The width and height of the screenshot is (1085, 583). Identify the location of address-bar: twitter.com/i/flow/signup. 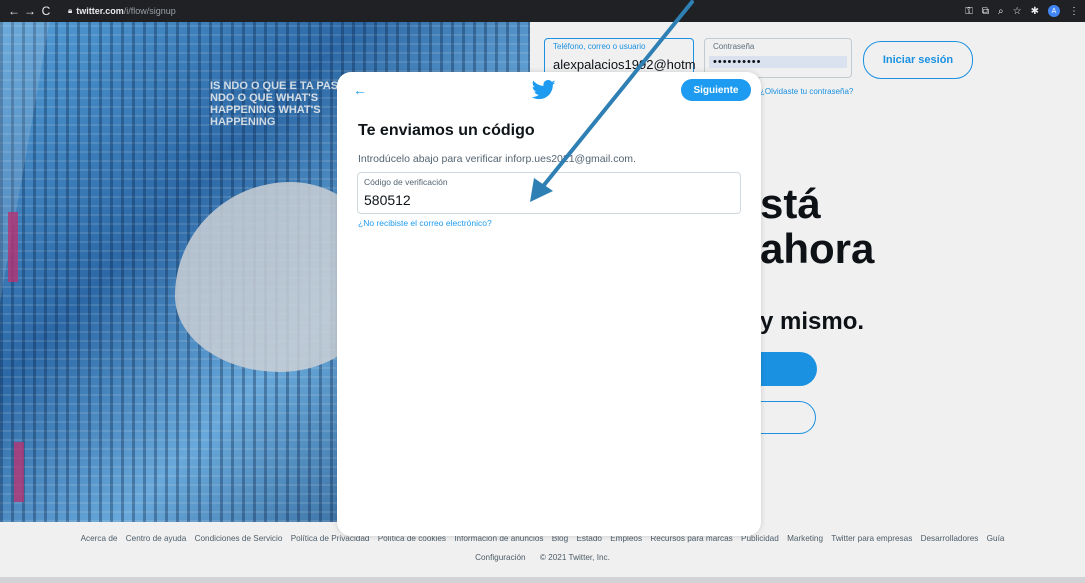
(126, 11).